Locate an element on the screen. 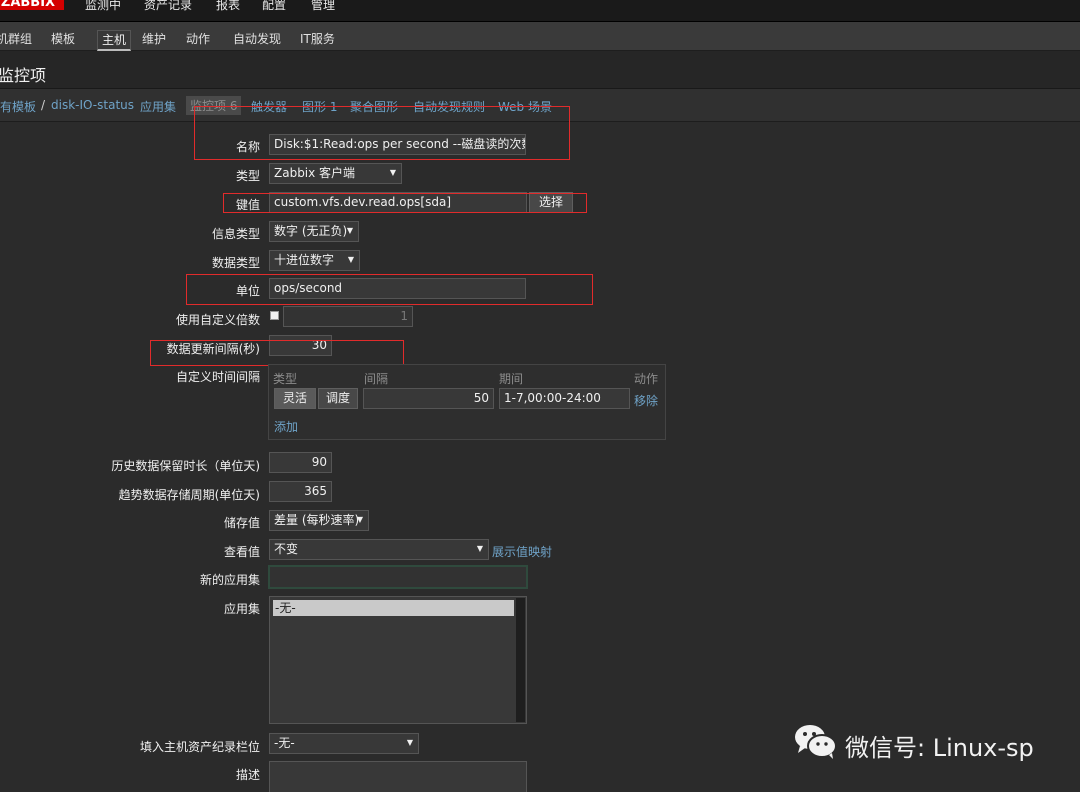 The image size is (1080, 792). trends-label: 趋势数据存储周期(单位天) is located at coordinates (189, 495).